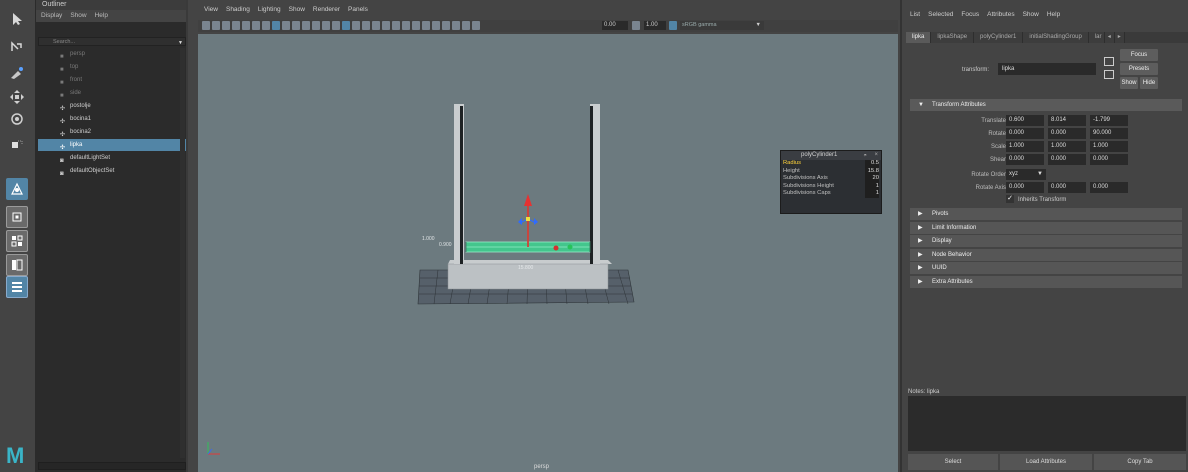 This screenshot has width=1188, height=472. I want to click on outliner-item-top: ■ top, so click(112, 67).